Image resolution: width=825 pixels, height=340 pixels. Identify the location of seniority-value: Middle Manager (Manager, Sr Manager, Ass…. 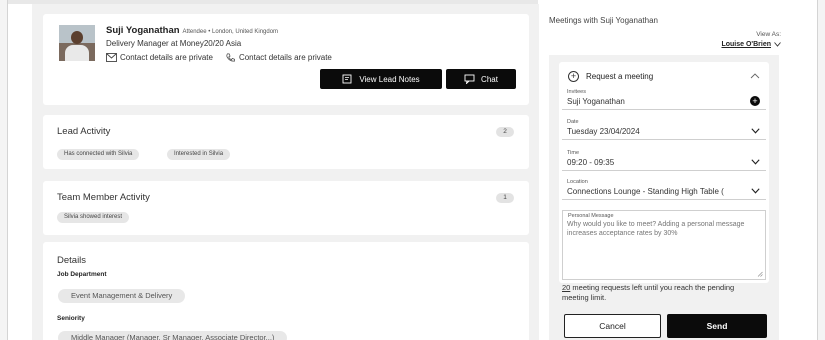
(173, 335).